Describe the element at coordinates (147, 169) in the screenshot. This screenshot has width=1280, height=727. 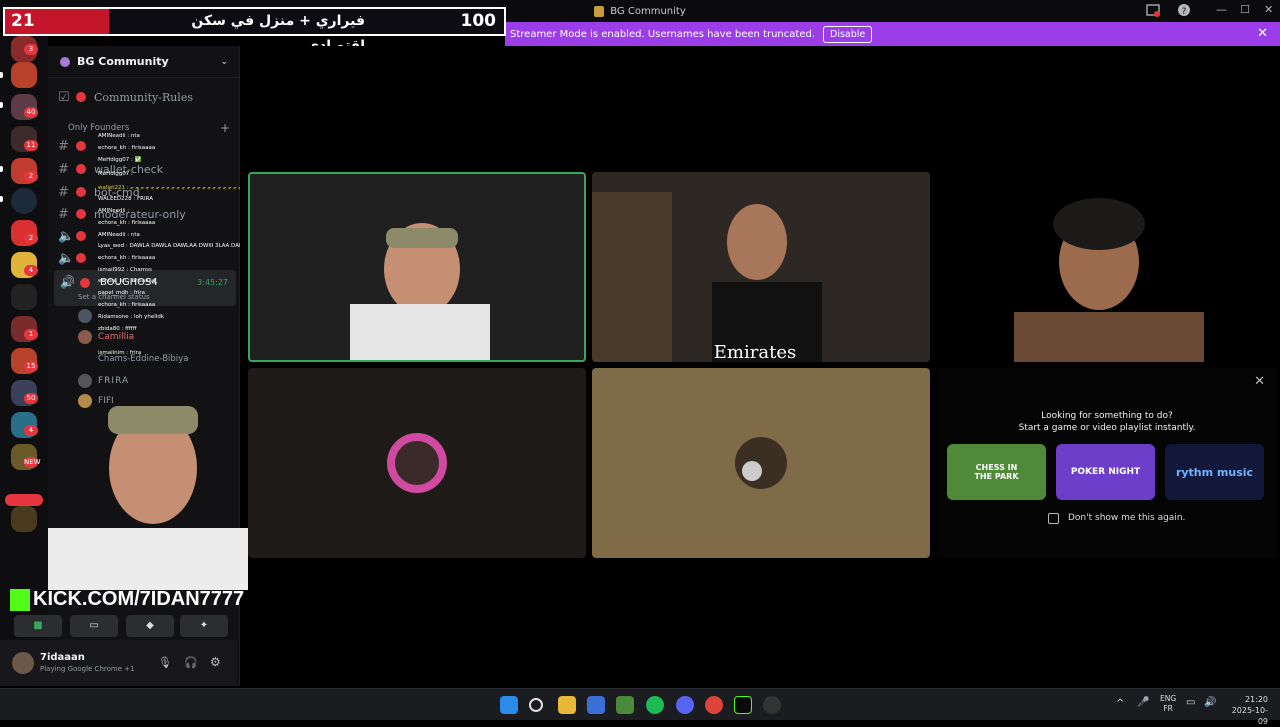
I see `channel-wallet-check: # wallet-check` at that location.